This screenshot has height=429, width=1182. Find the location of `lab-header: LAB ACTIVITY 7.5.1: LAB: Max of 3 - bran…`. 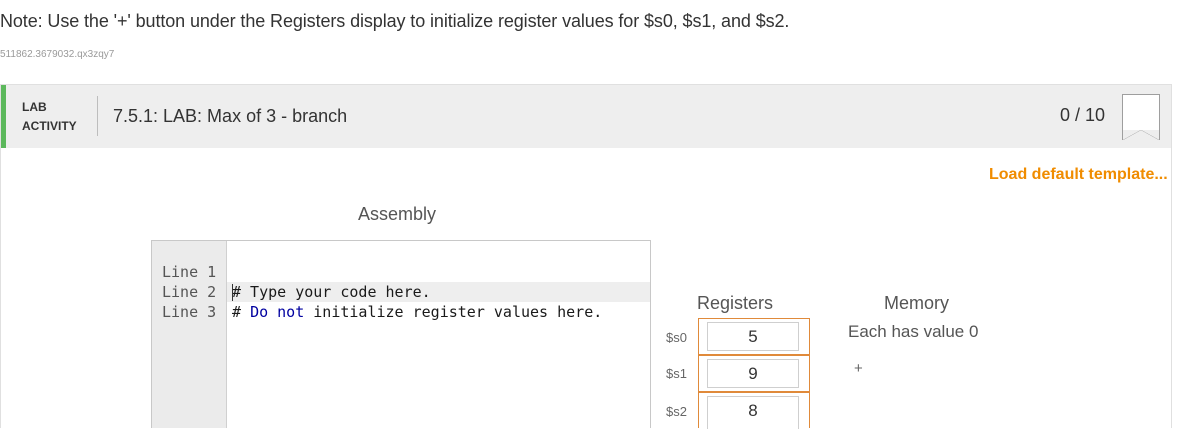

lab-header: LAB ACTIVITY 7.5.1: LAB: Max of 3 - bran… is located at coordinates (586, 116).